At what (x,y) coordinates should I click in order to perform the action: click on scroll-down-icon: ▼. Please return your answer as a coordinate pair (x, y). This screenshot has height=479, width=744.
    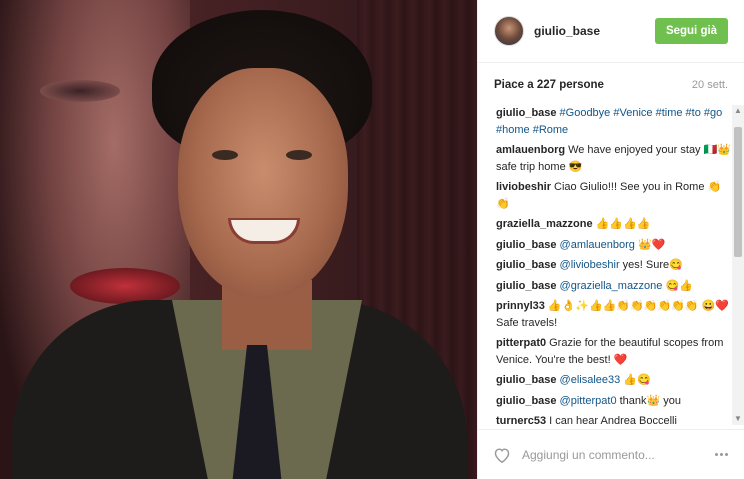
    Looking at the image, I should click on (738, 419).